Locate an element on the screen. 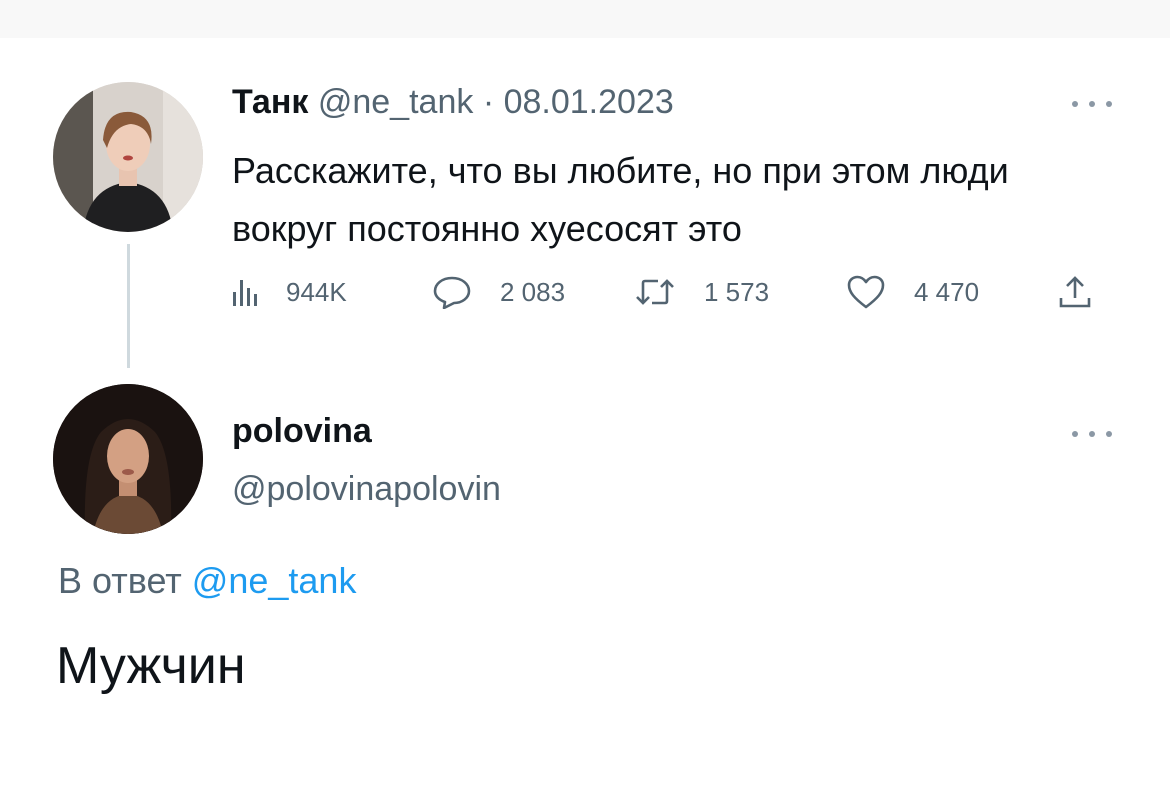  reply-button: 2 083 is located at coordinates (498, 292).